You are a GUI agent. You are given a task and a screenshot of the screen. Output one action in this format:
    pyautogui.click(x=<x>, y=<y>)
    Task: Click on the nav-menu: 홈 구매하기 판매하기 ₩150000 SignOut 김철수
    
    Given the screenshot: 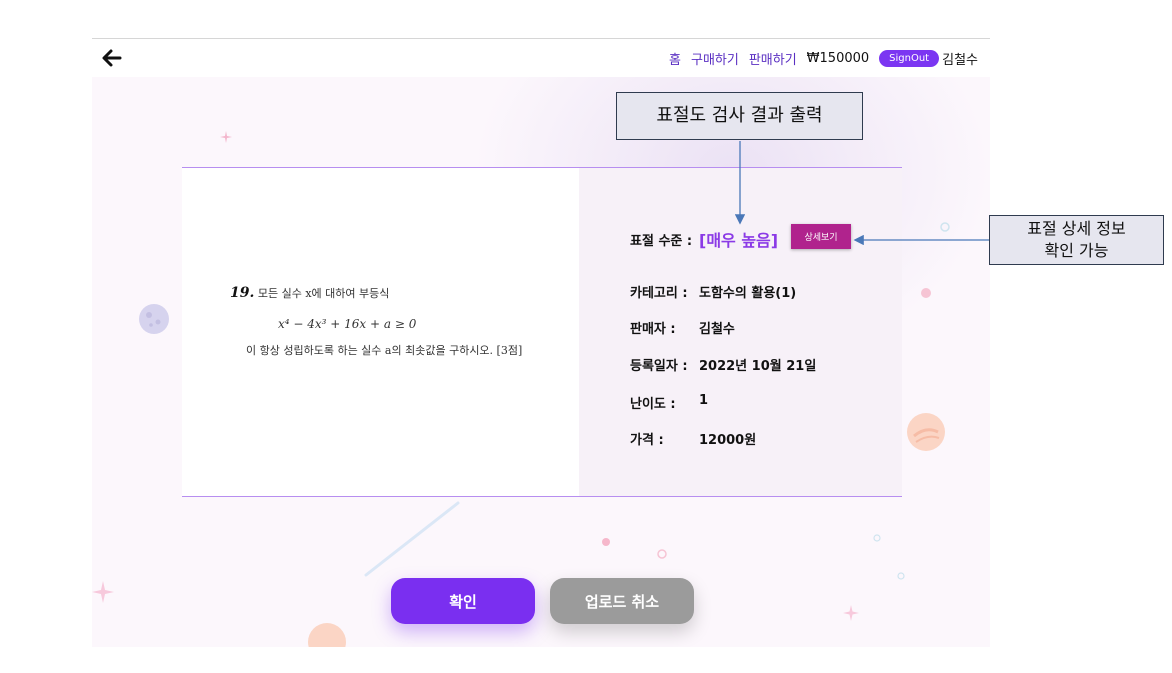 What is the action you would take?
    pyautogui.click(x=823, y=58)
    